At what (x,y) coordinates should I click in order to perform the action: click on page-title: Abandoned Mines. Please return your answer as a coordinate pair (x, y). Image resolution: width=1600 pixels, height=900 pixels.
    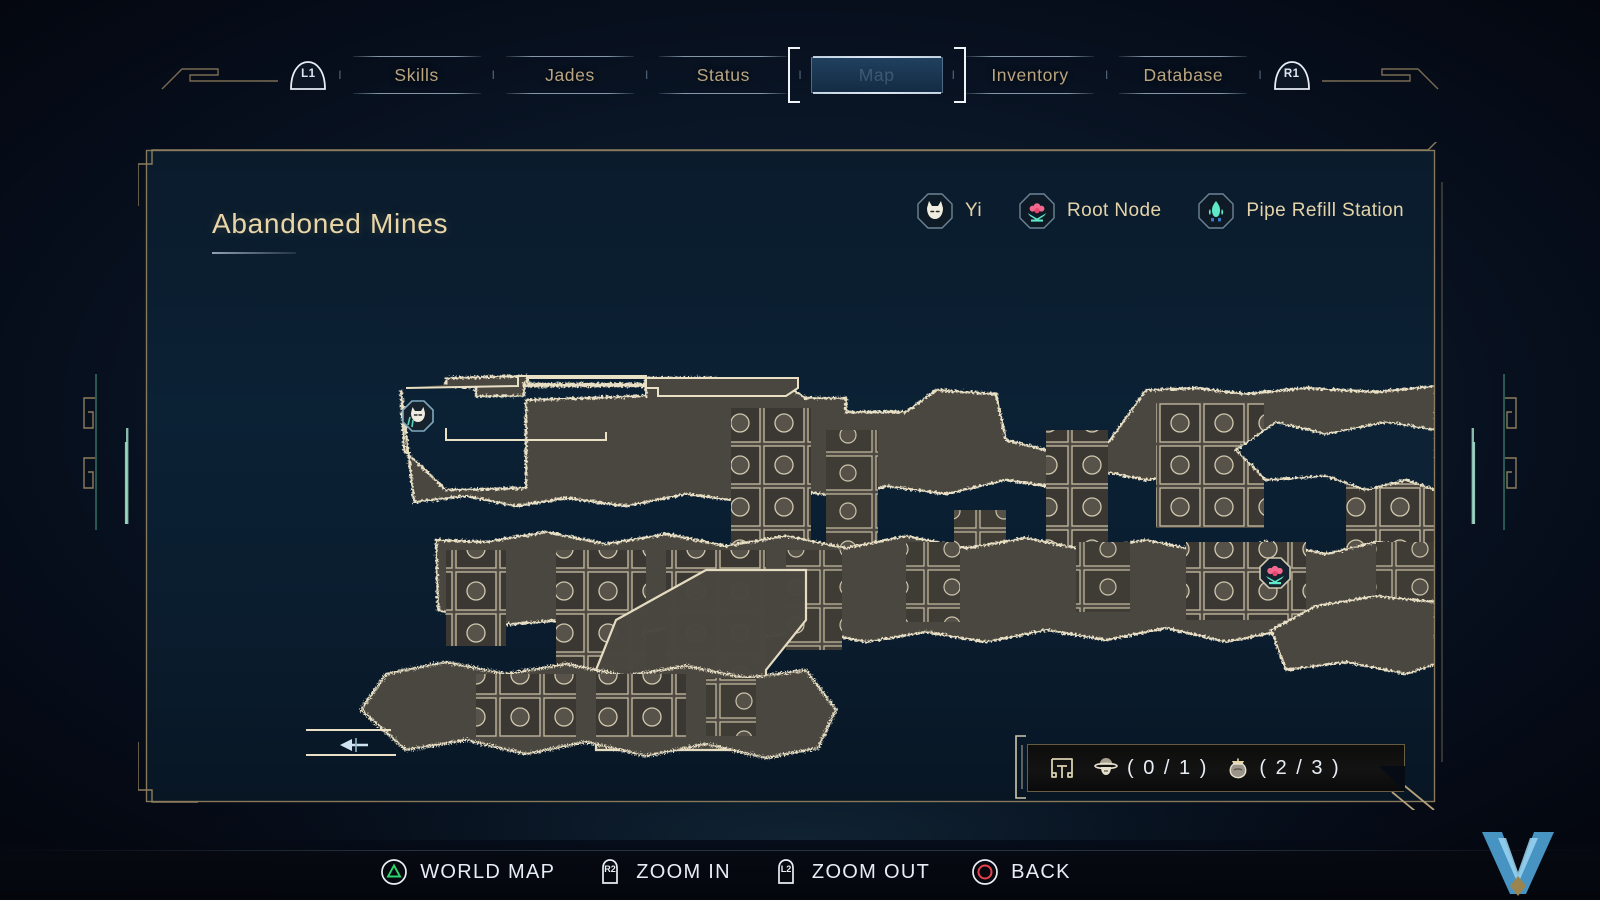
    Looking at the image, I should click on (330, 223).